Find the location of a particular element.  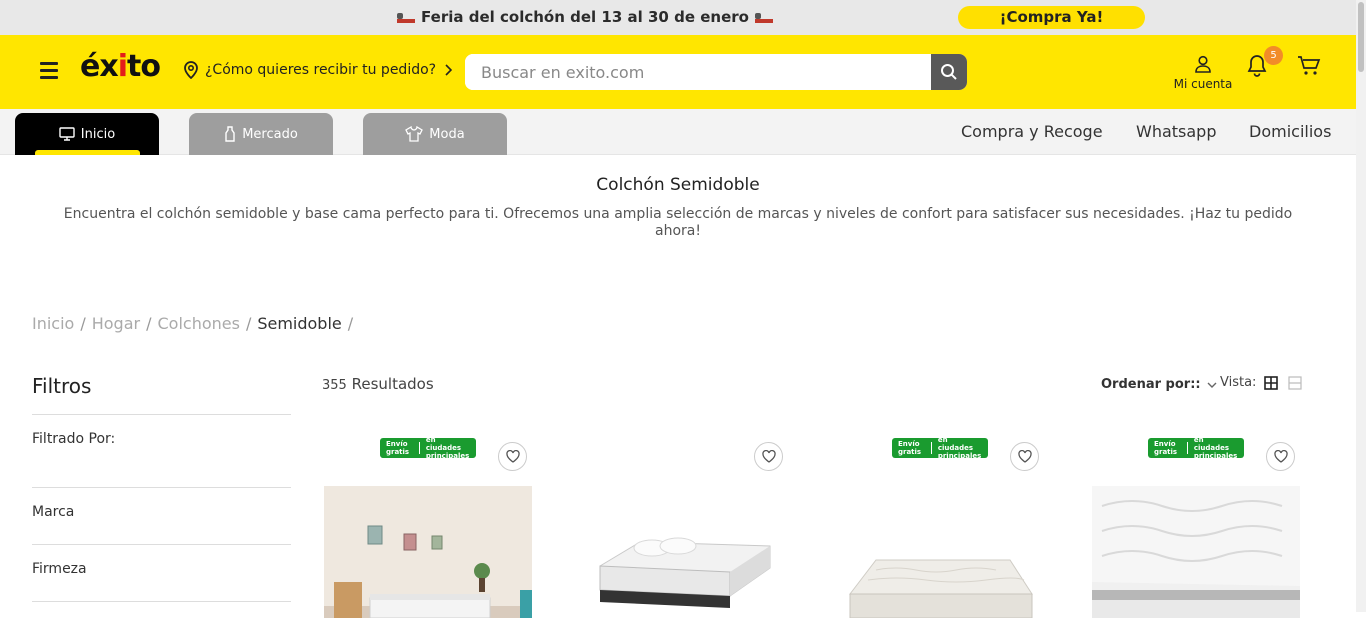

grid-view-icon is located at coordinates (1271, 382).